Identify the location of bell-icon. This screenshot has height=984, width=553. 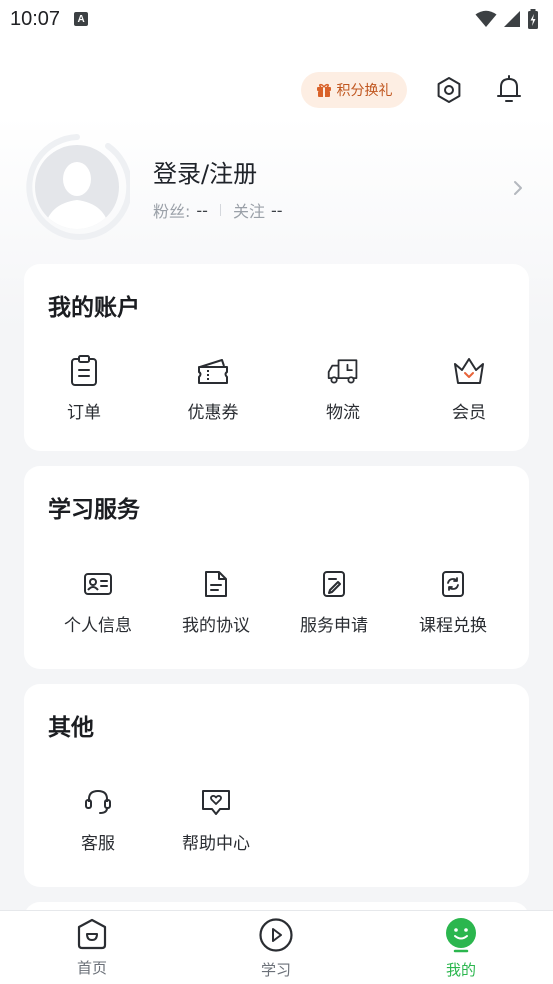
(509, 88).